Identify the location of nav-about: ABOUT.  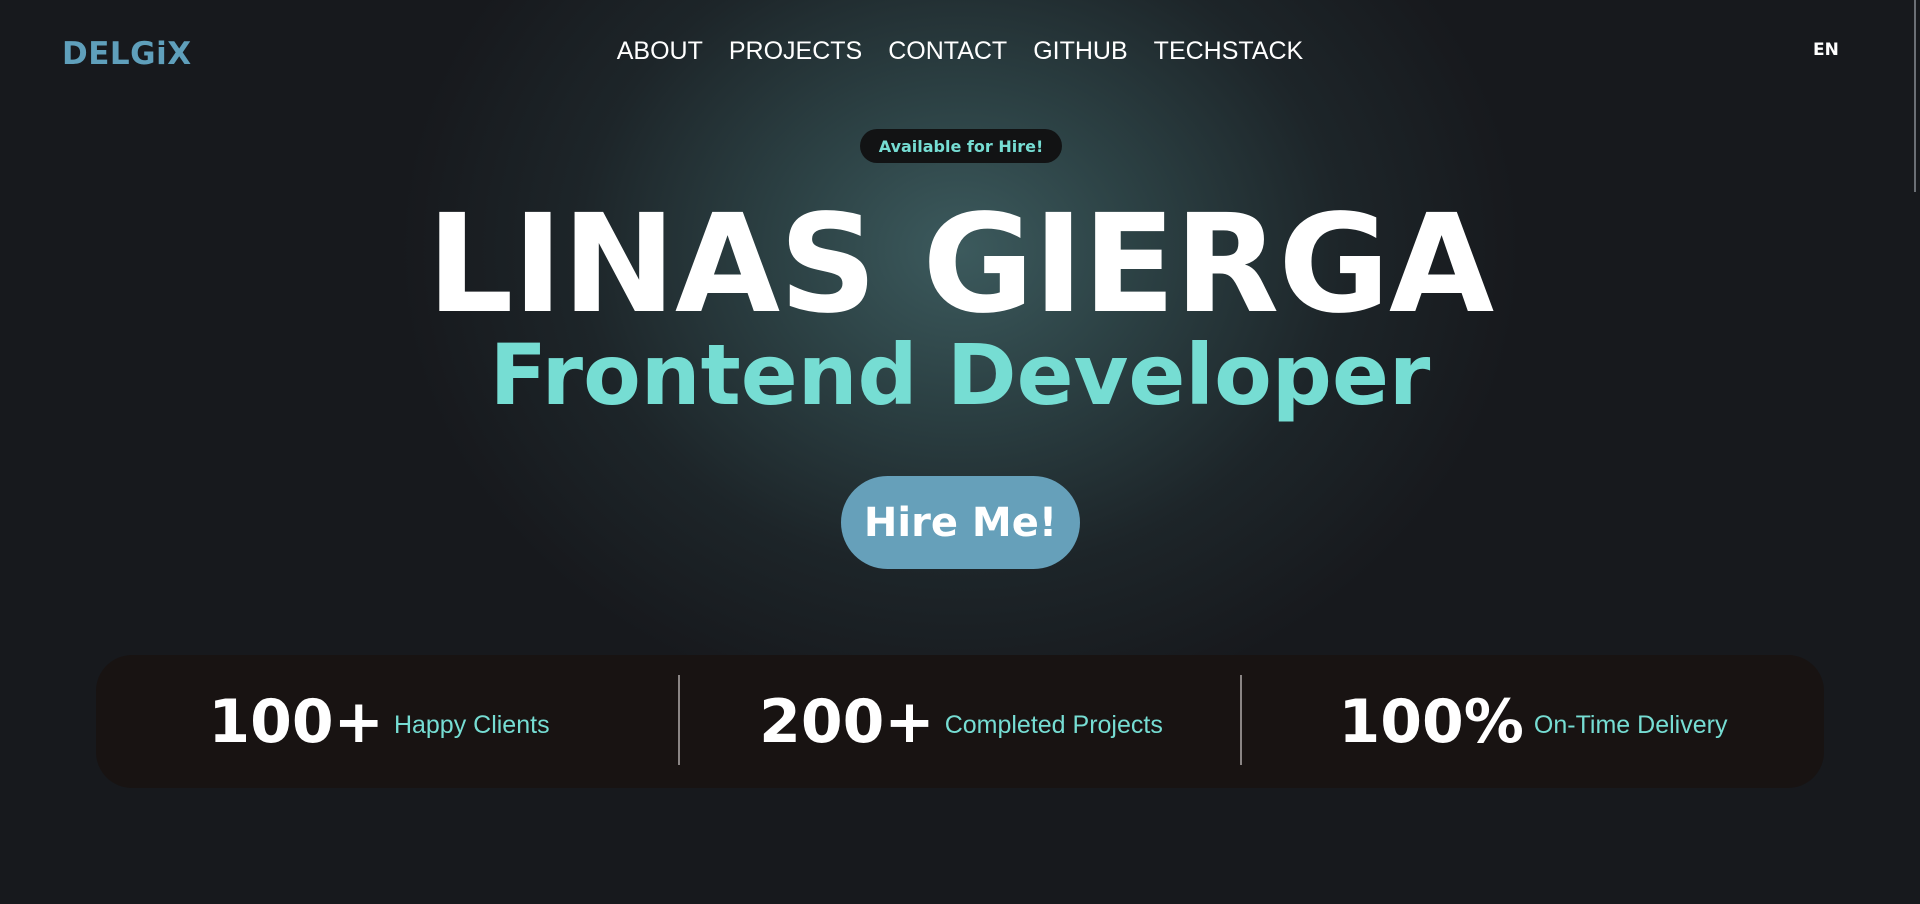
(660, 51).